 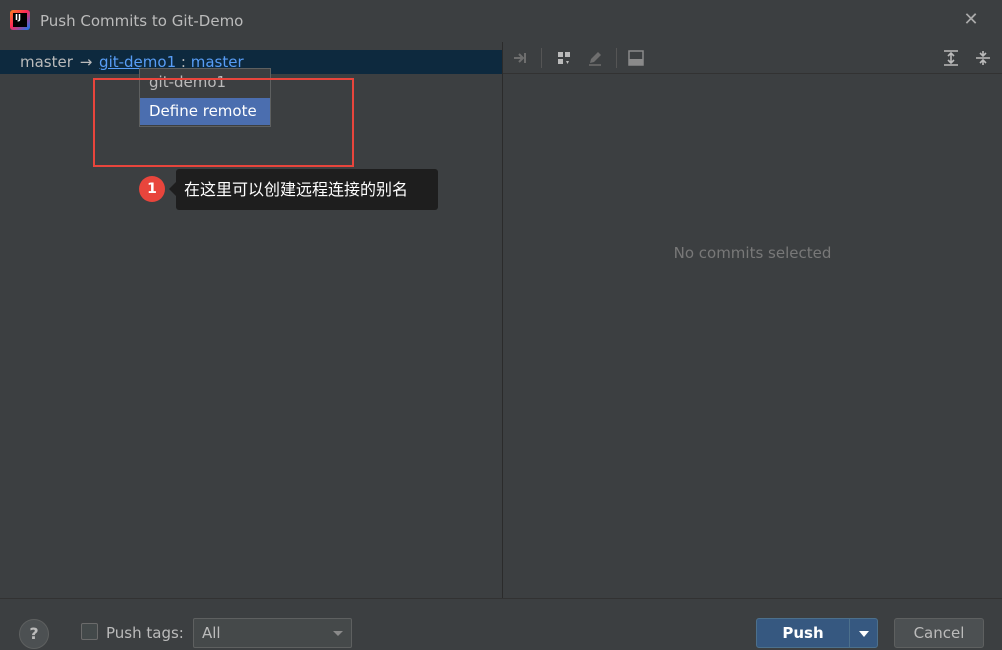 What do you see at coordinates (803, 633) in the screenshot?
I see `push-button: Push` at bounding box center [803, 633].